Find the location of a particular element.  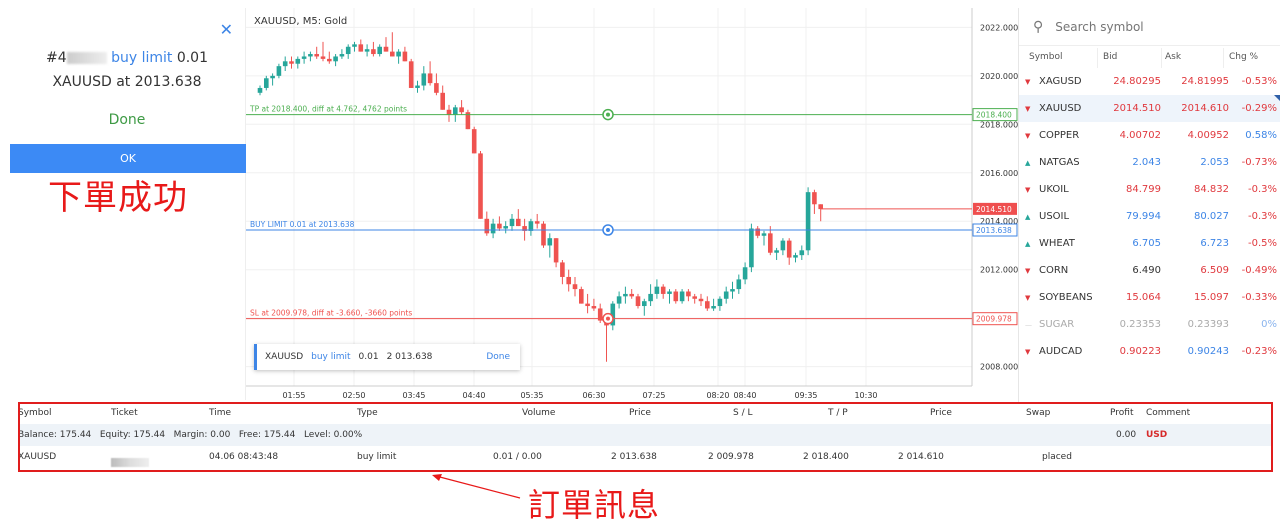

row-type: buy limit is located at coordinates (377, 457).